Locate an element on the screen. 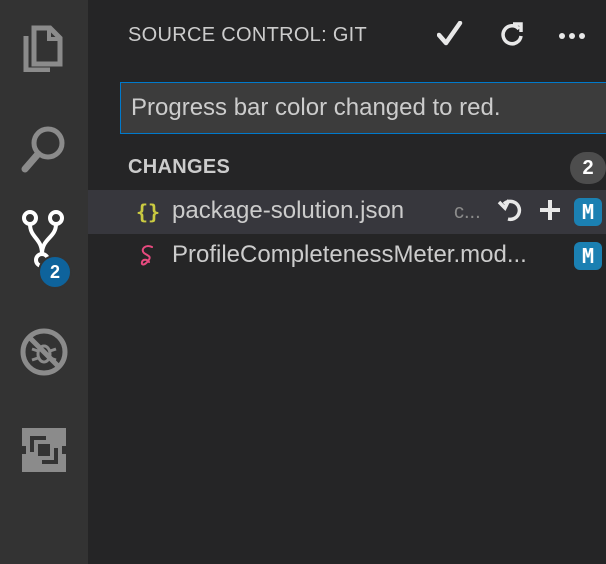 The width and height of the screenshot is (606, 564). debug-icon is located at coordinates (44, 352).